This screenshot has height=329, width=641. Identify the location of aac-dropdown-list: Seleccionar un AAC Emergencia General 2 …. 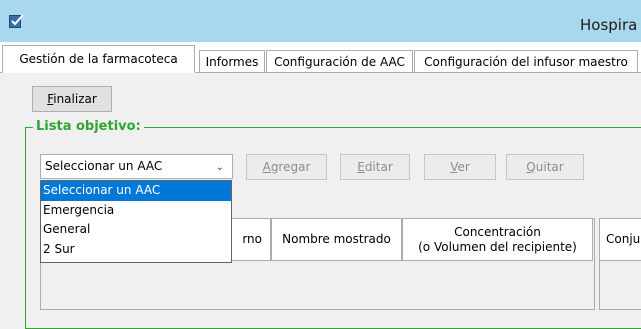
(136, 221).